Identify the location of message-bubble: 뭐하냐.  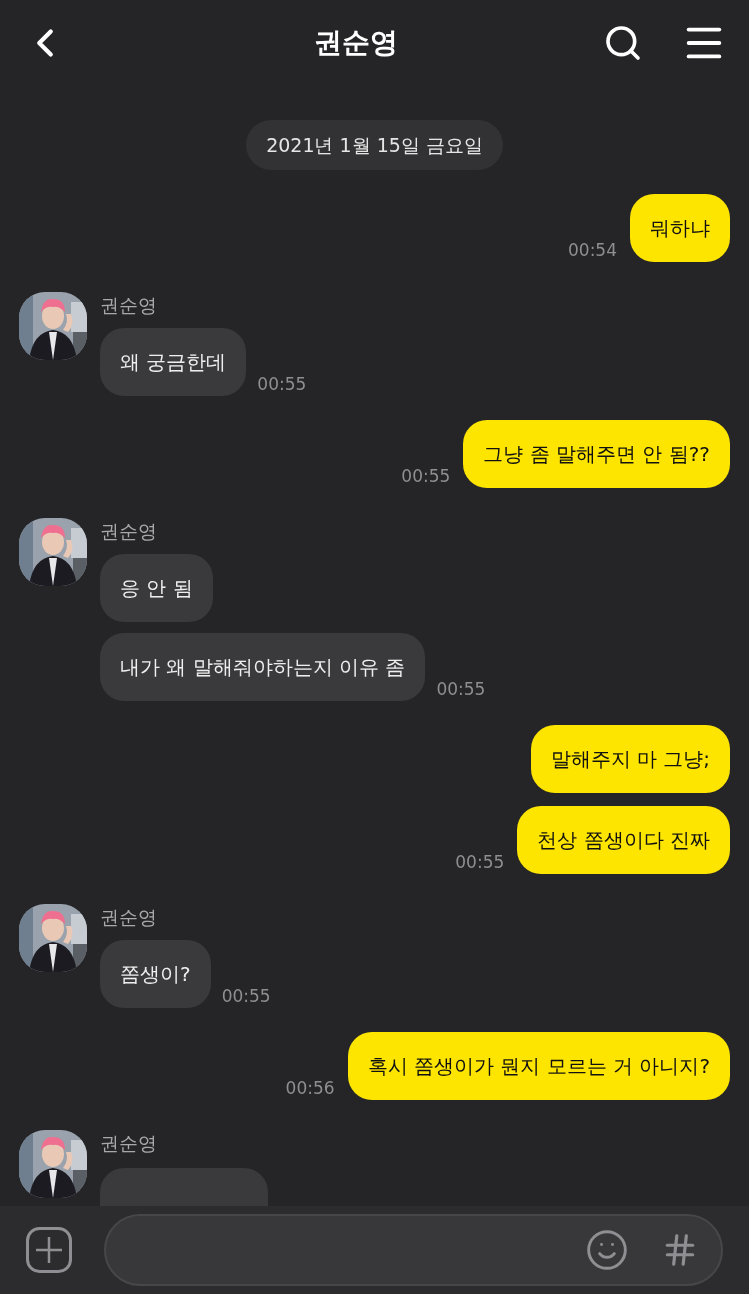
(680, 228).